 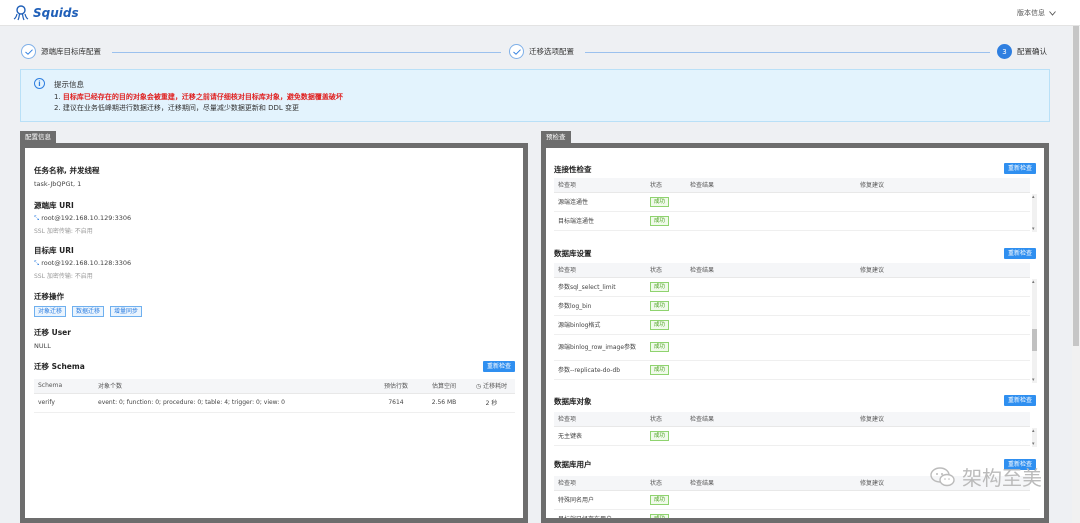 What do you see at coordinates (478, 387) in the screenshot?
I see `clock-icon: ◷` at bounding box center [478, 387].